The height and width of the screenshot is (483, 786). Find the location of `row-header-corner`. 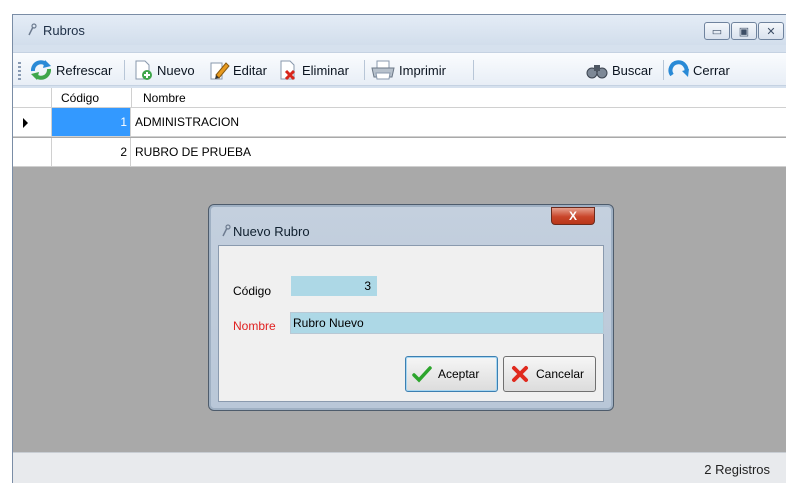

row-header-corner is located at coordinates (32, 97).